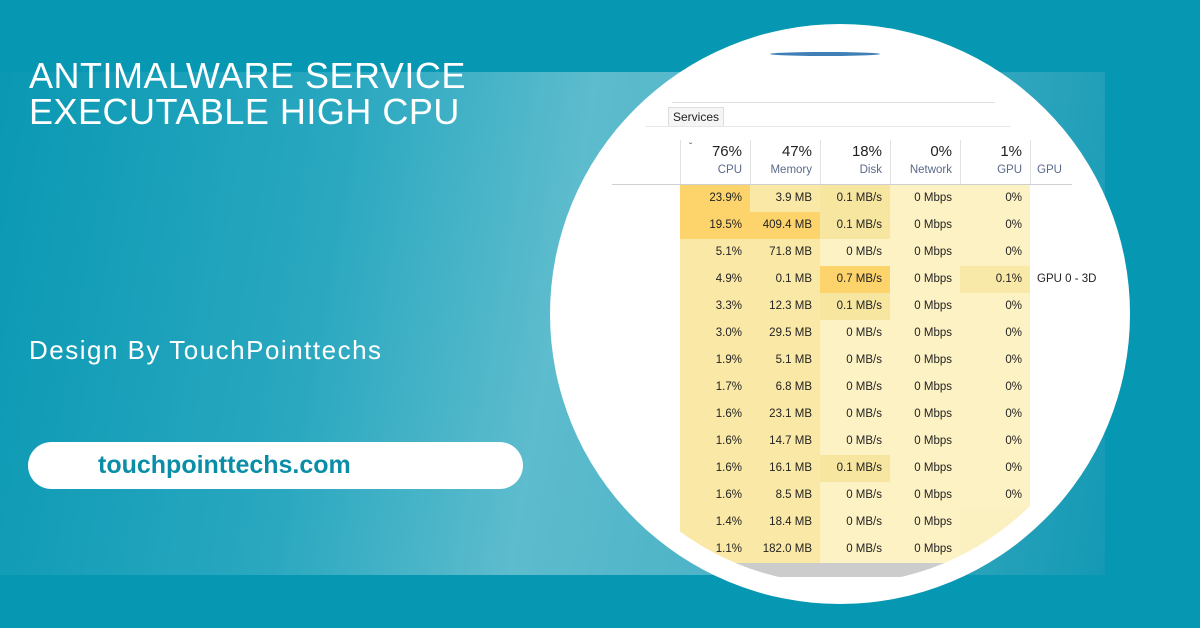  I want to click on title-line-1: ANTIMALWARE SERVICE, so click(247, 75).